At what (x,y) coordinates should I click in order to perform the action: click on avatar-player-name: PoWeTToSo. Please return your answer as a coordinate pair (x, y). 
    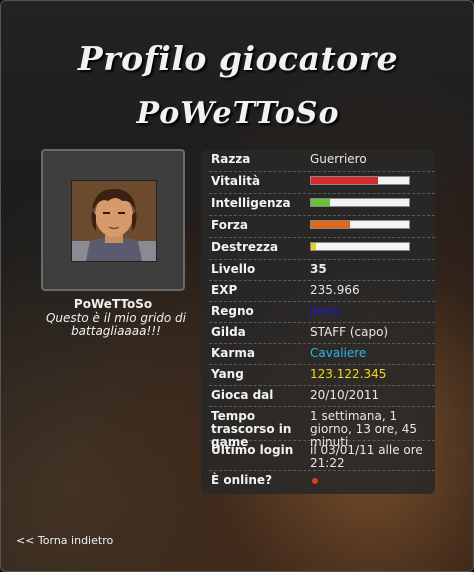
    Looking at the image, I should click on (113, 304).